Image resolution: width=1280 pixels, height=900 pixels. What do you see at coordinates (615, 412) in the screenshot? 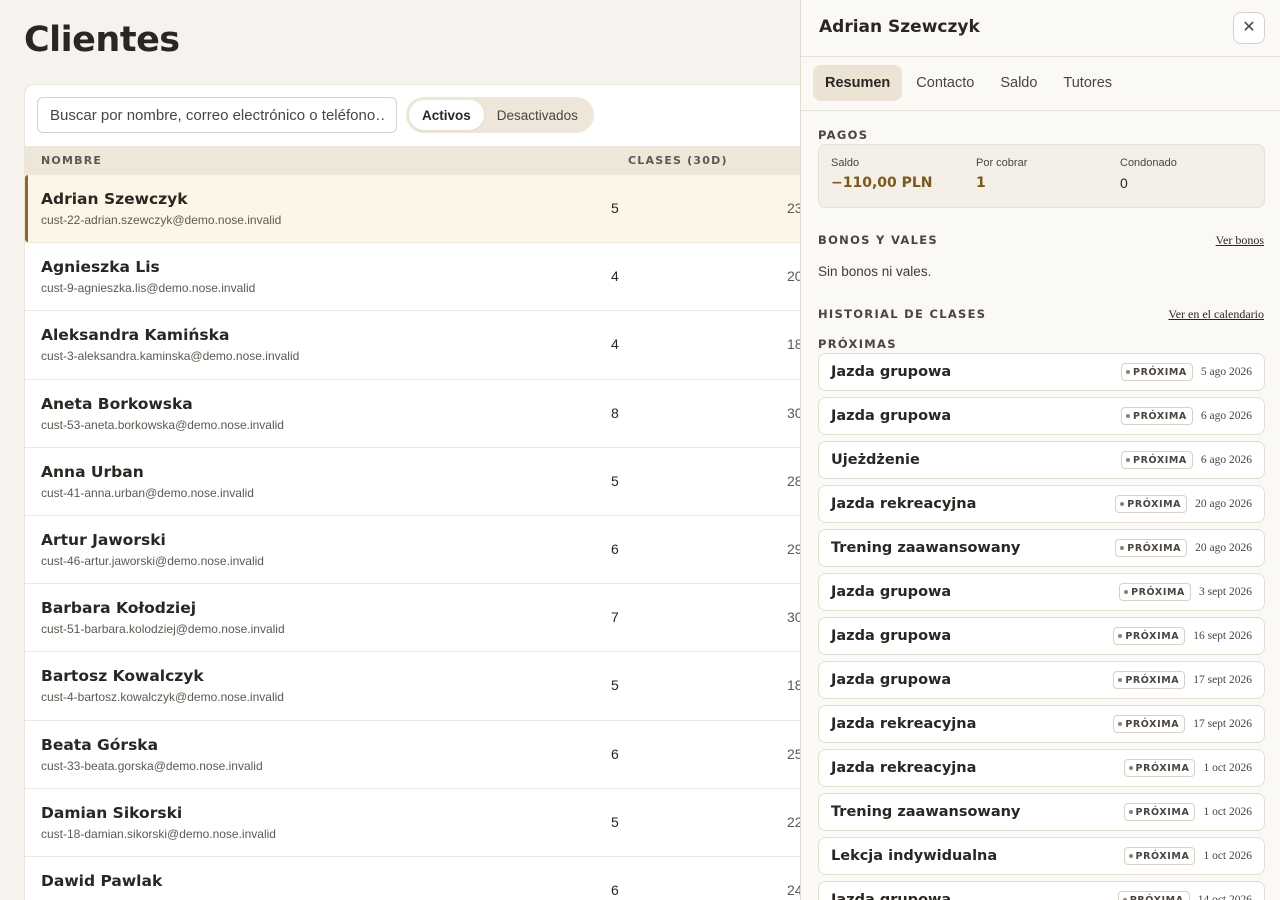
I see `client-classes-count: 8` at bounding box center [615, 412].